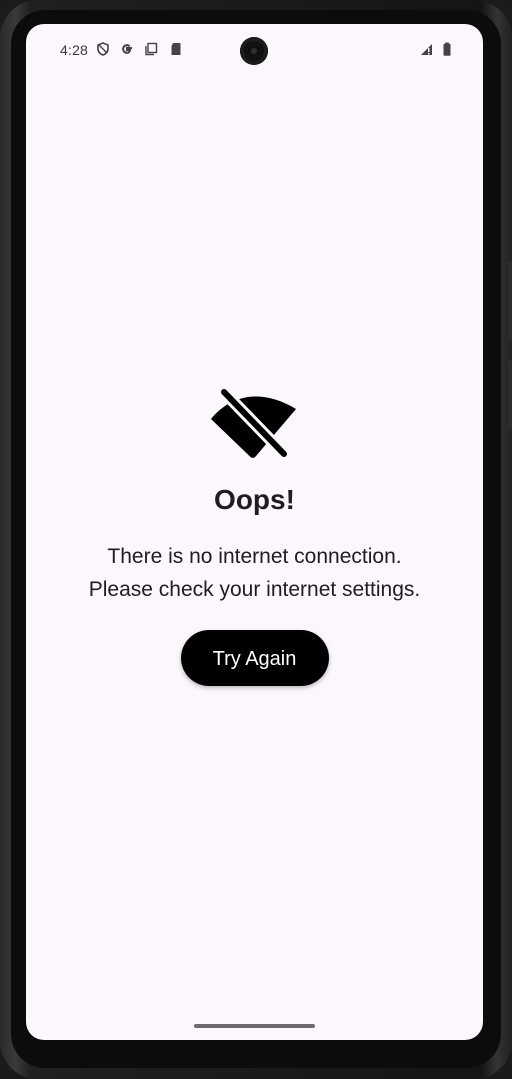 The image size is (512, 1079). What do you see at coordinates (176, 49) in the screenshot?
I see `sd-card-icon` at bounding box center [176, 49].